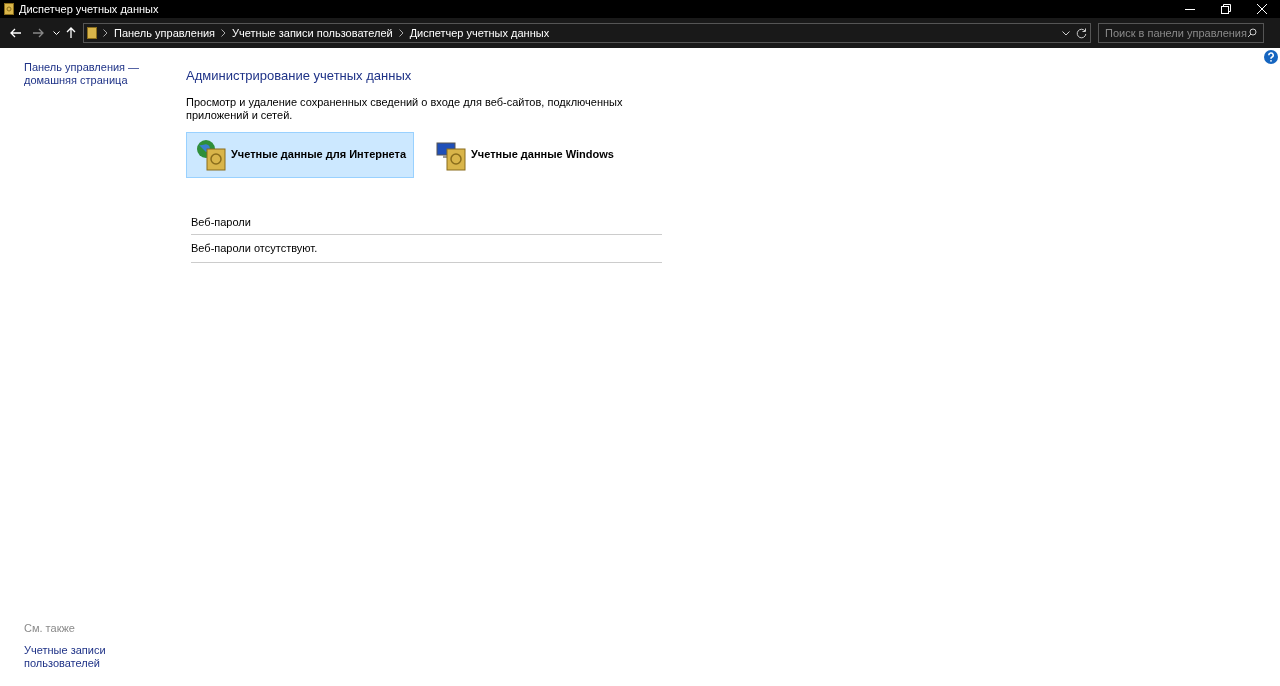  Describe the element at coordinates (84, 74) in the screenshot. I see `home-link: Панель управления — домашняя страница` at that location.